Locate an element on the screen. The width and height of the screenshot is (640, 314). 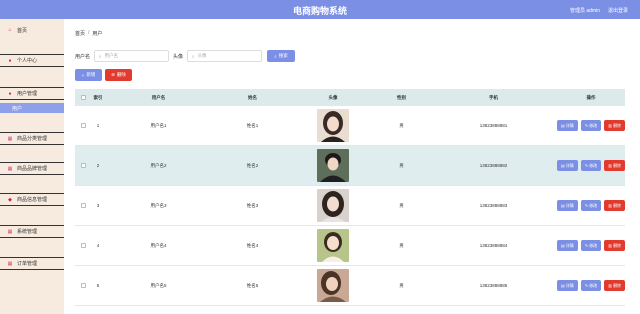
sidebar-item-brand: ▦ 商品品牌管理 is located at coordinates (32, 168).